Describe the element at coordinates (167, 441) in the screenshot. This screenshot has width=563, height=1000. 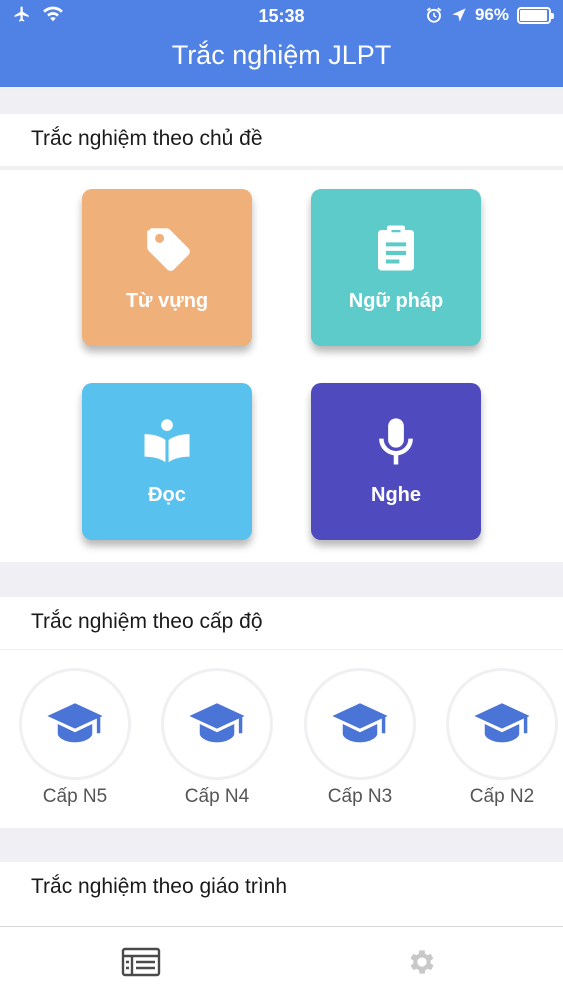
I see `reading-book-icon` at that location.